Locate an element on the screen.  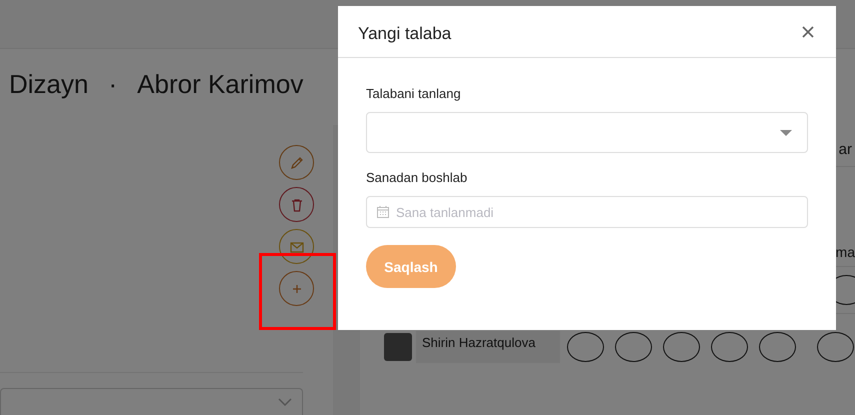
chevron-icon is located at coordinates (285, 402).